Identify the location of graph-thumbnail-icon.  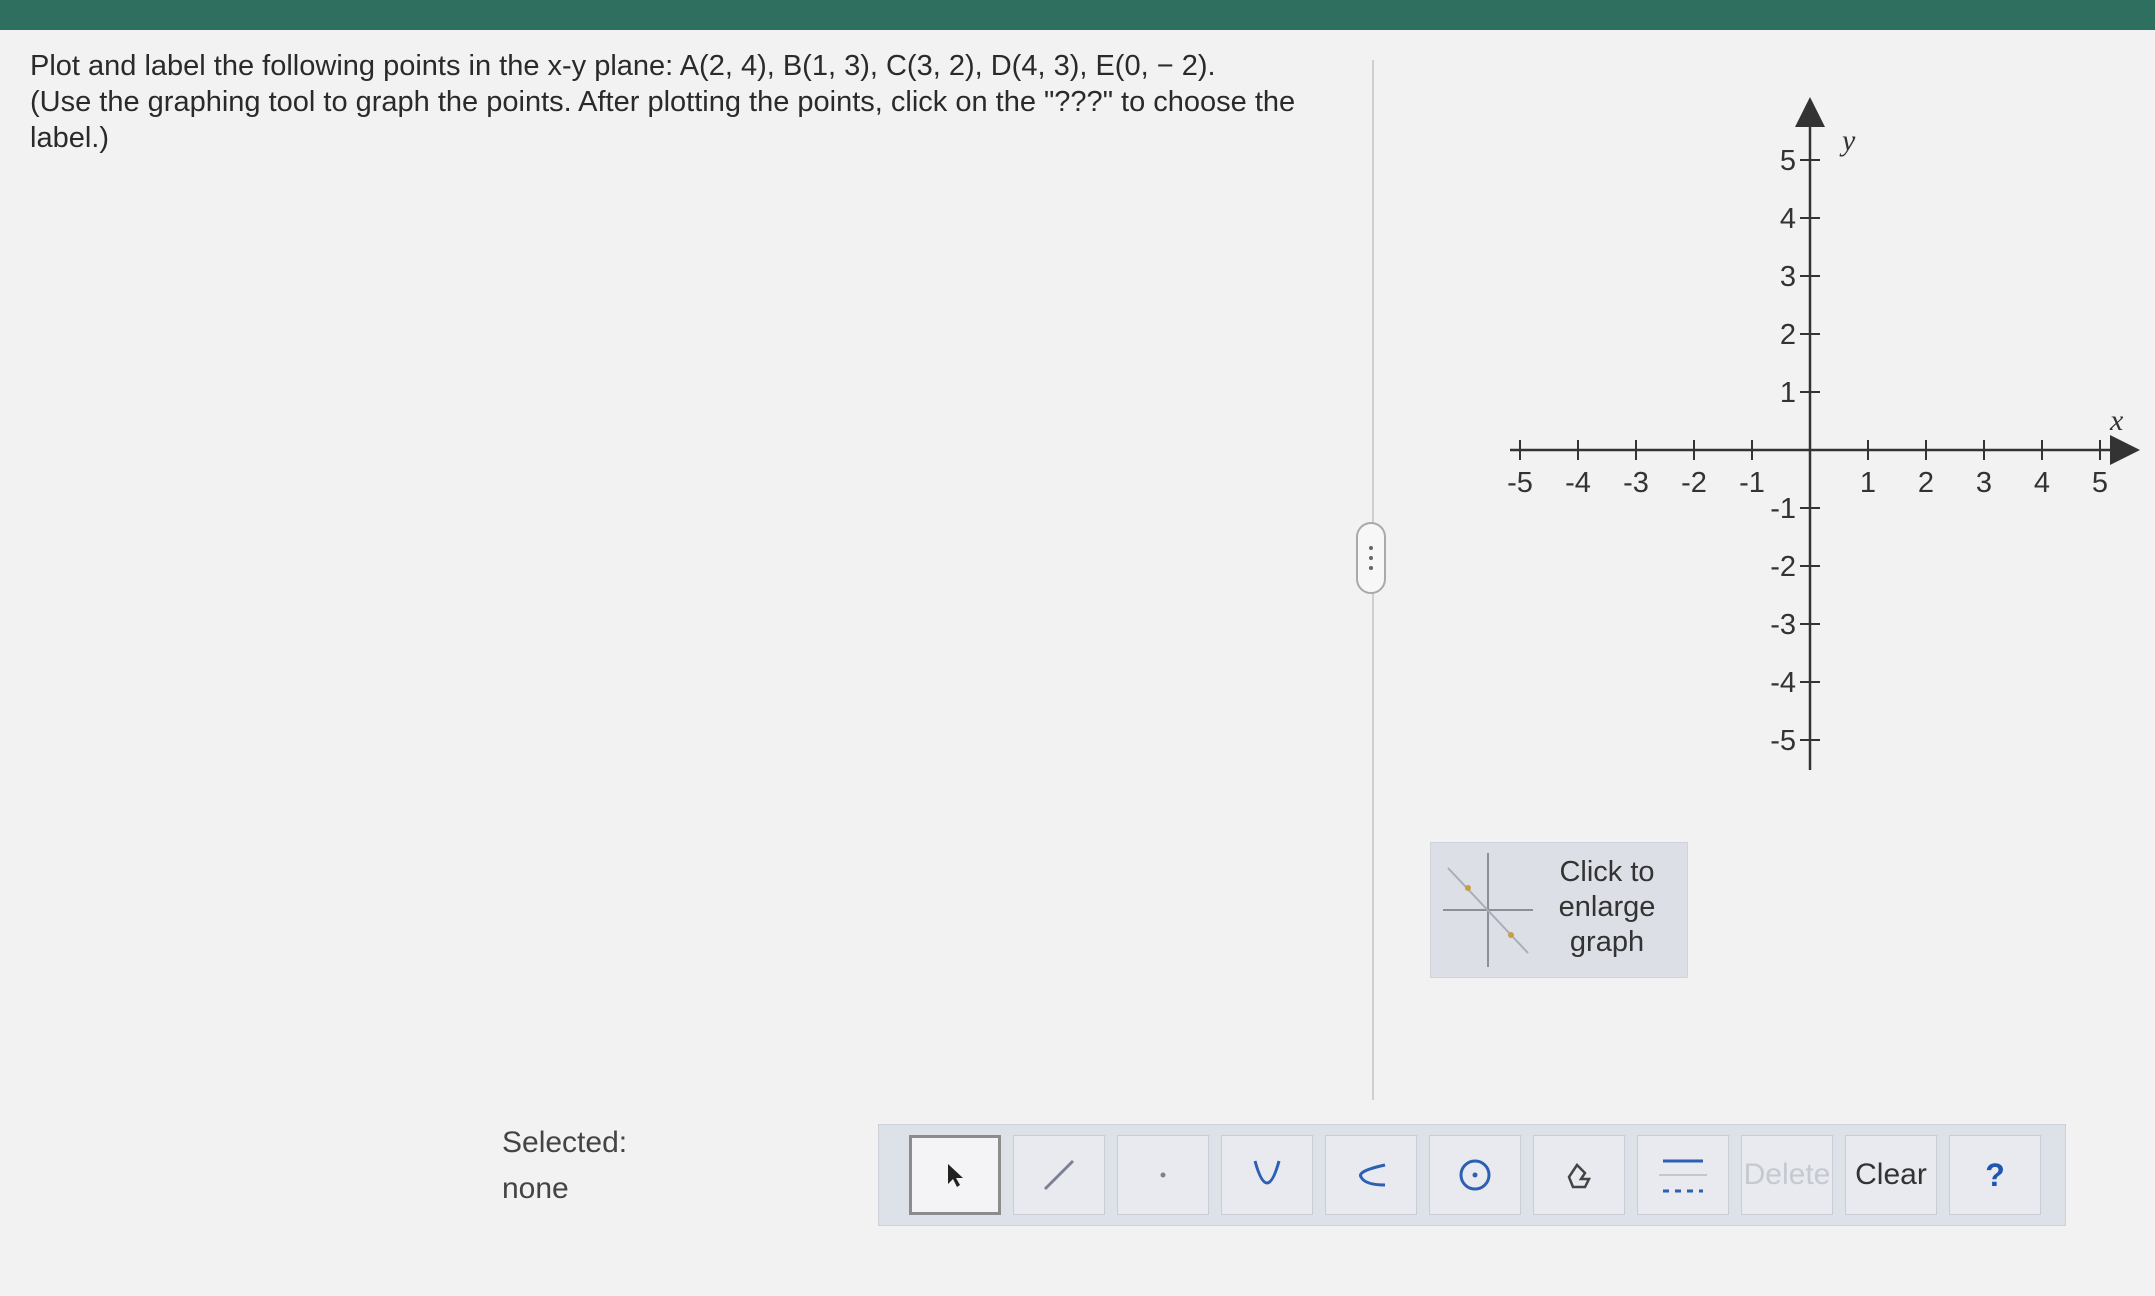
(1488, 910).